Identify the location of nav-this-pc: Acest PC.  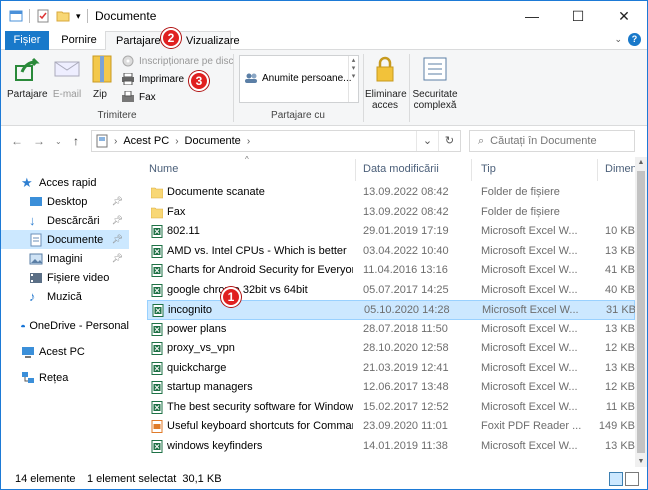
(65, 351).